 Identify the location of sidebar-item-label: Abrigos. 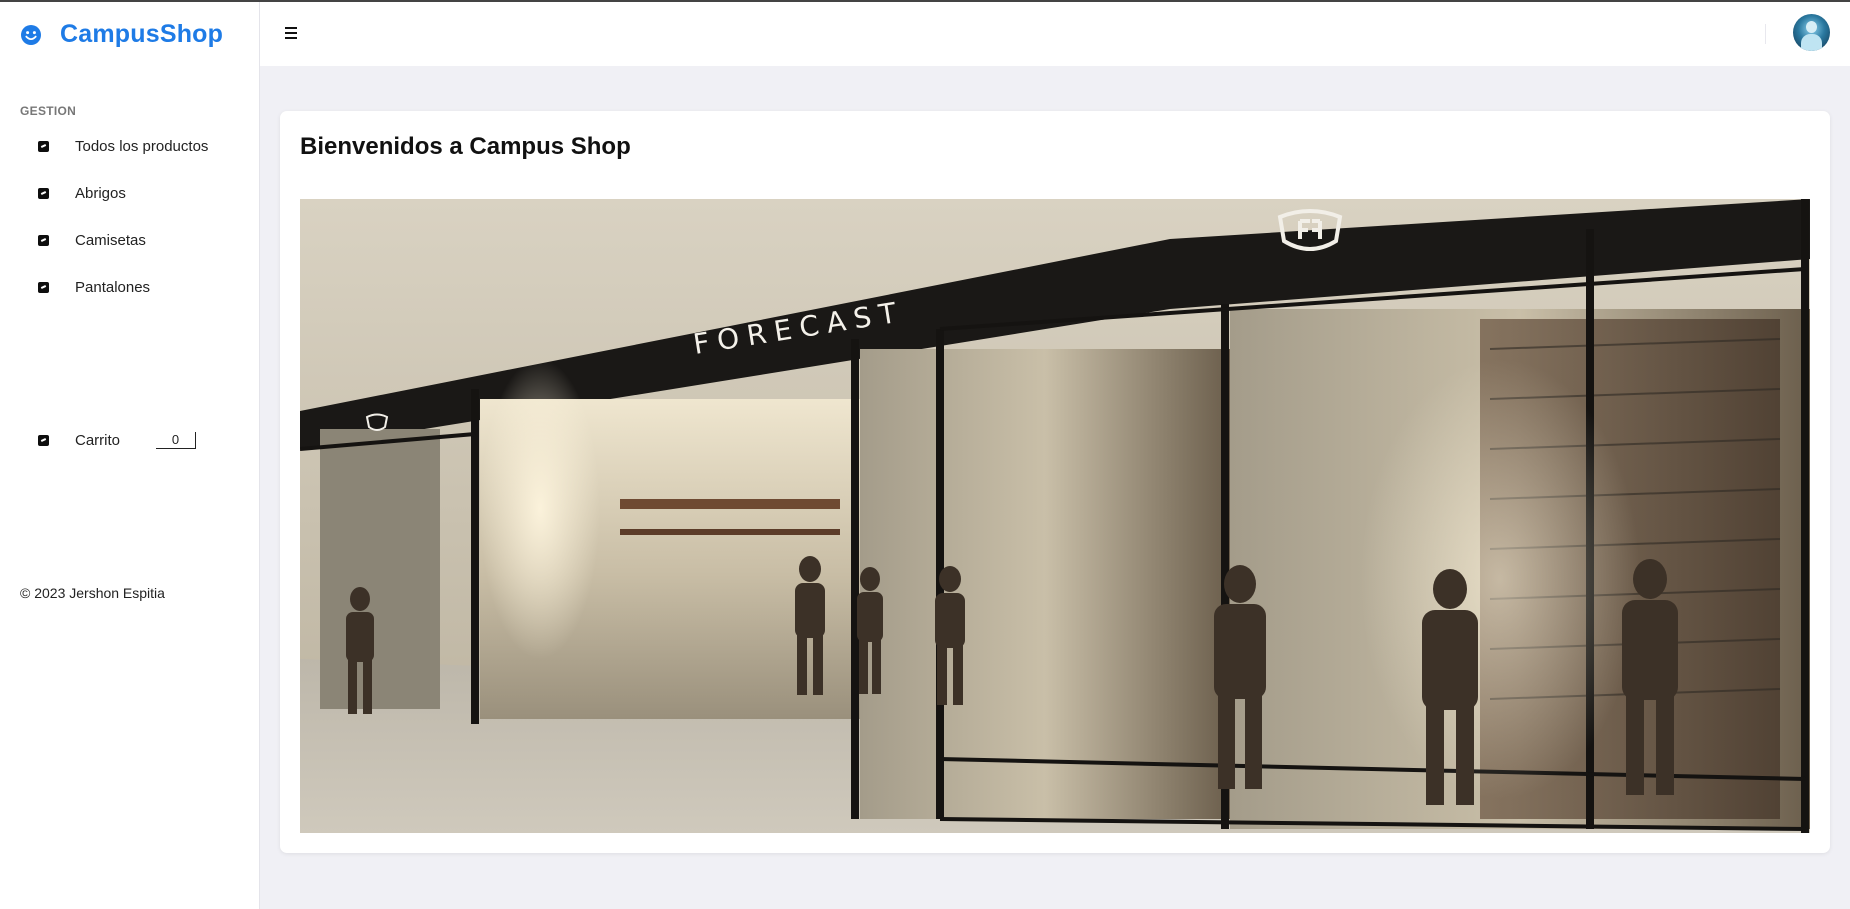
(100, 193).